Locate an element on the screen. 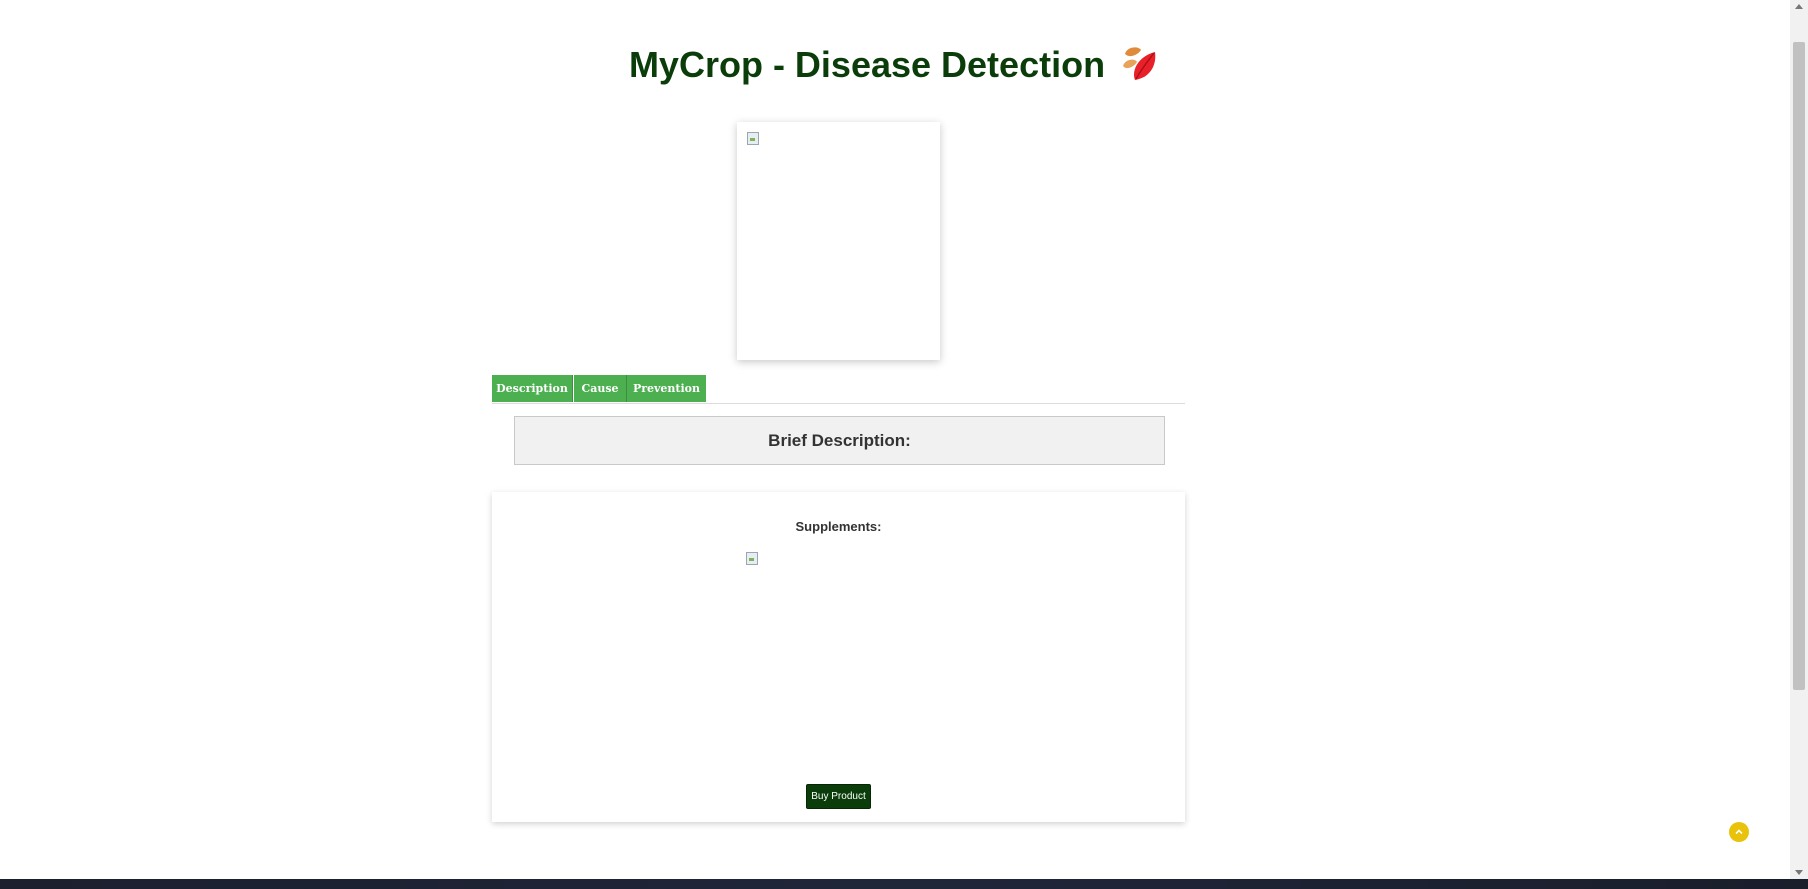  page-title: MyCrop - Disease Detection is located at coordinates (867, 64).